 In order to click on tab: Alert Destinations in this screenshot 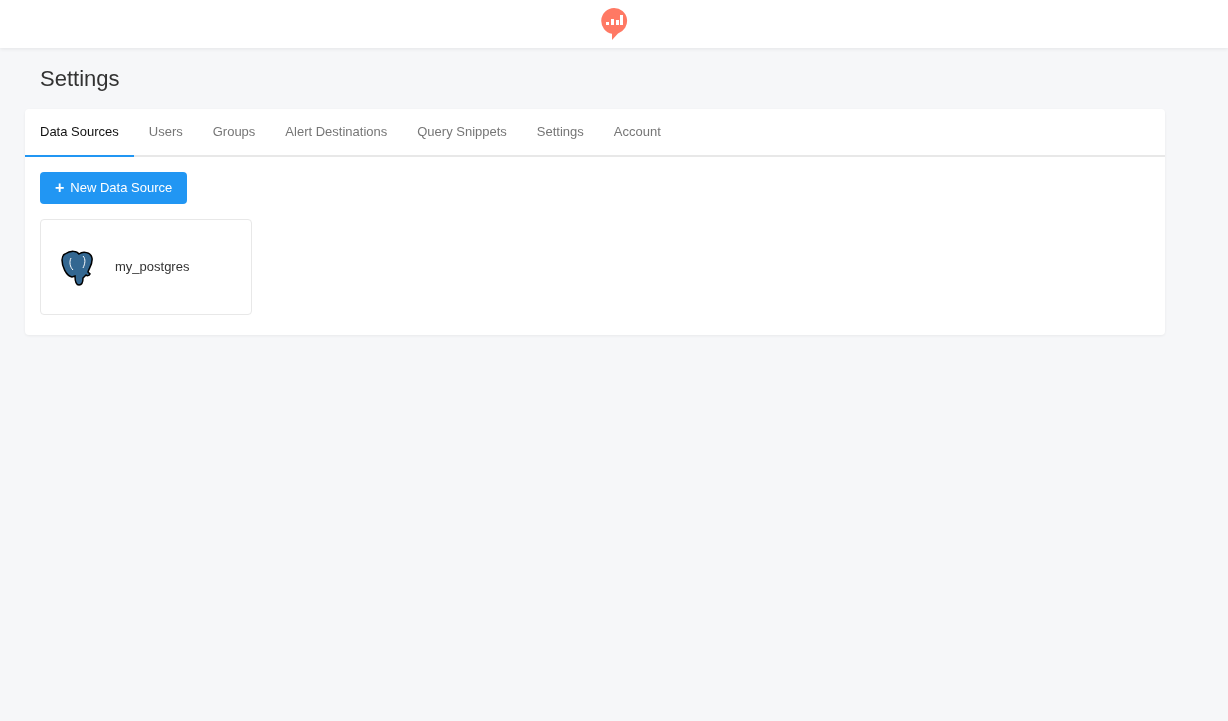, I will do `click(336, 133)`.